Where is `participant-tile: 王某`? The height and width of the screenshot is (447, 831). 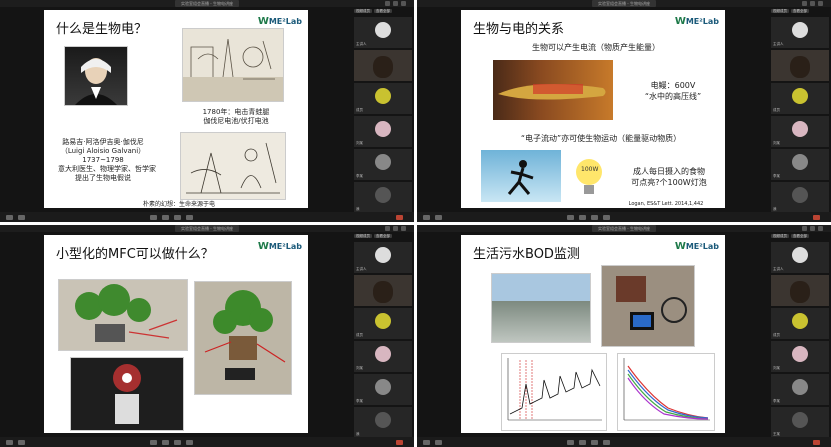
participant-tile: 王某 is located at coordinates (800, 422).